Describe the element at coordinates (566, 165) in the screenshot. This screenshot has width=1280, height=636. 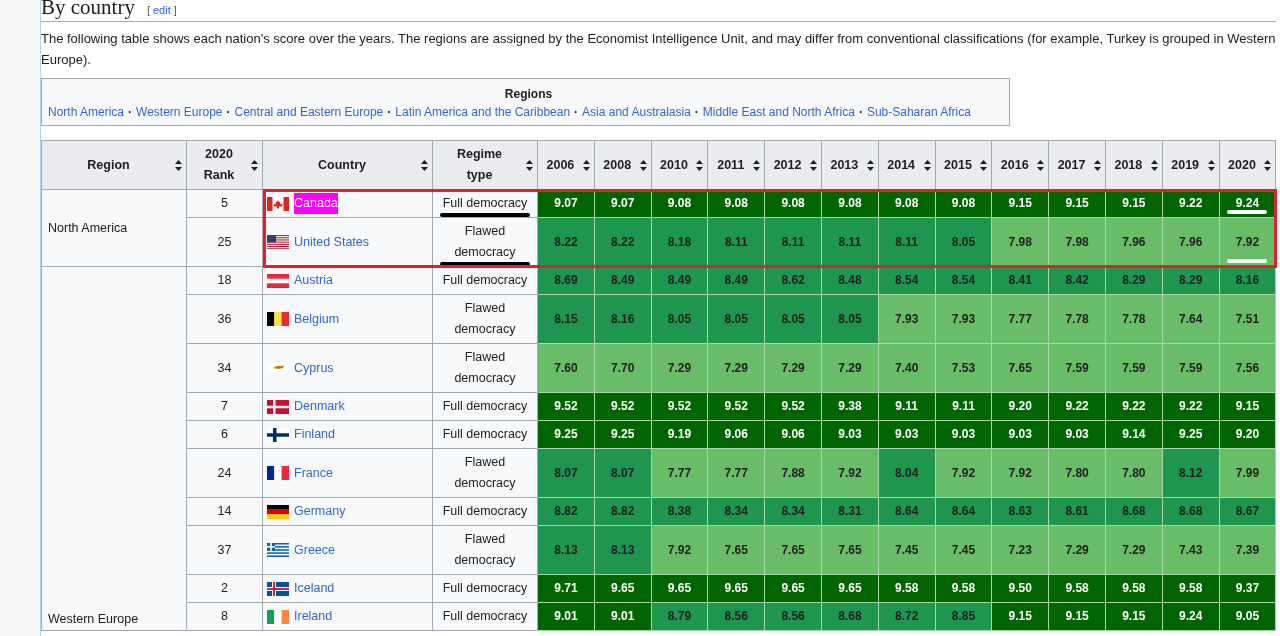
I see `column-header: 2006` at that location.